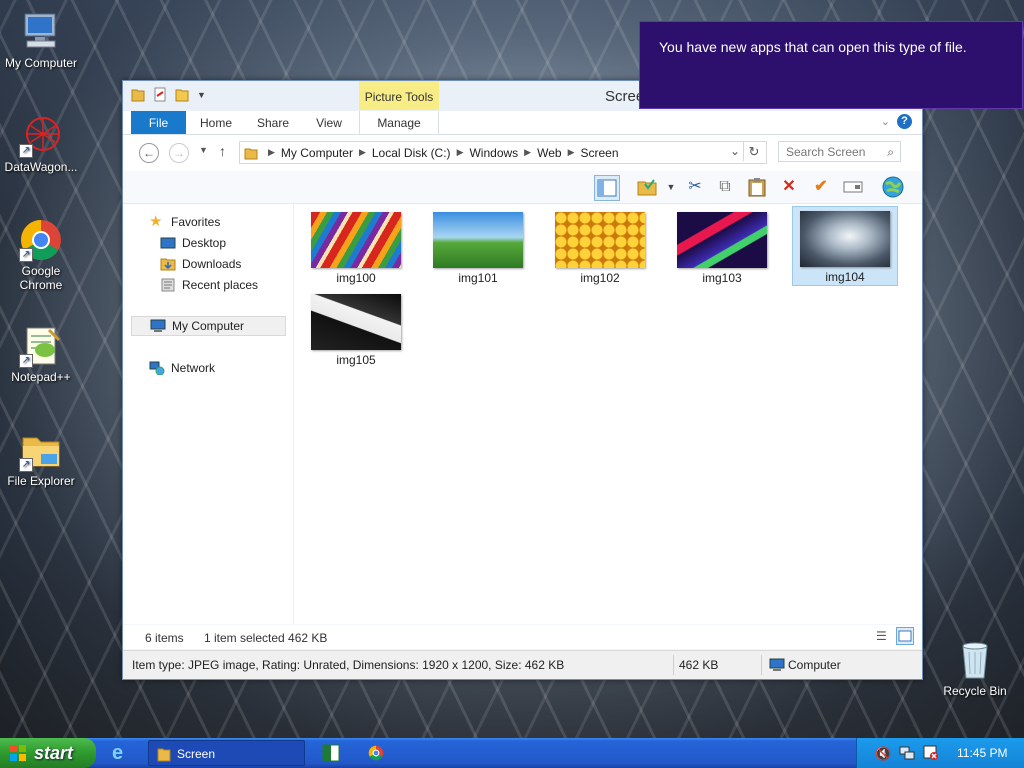 The image size is (1024, 768). I want to click on desktop-icon-recycle-bin: Recycle Bin, so click(975, 668).